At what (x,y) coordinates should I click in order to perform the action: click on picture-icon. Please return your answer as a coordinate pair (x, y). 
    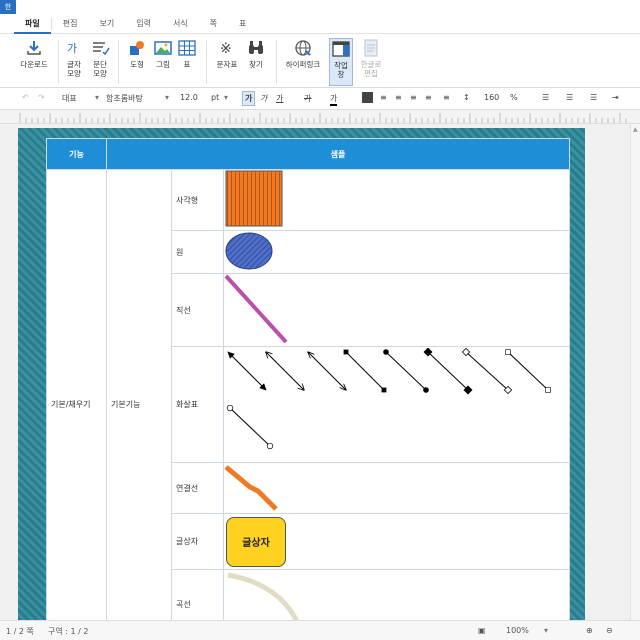
    Looking at the image, I should click on (163, 48).